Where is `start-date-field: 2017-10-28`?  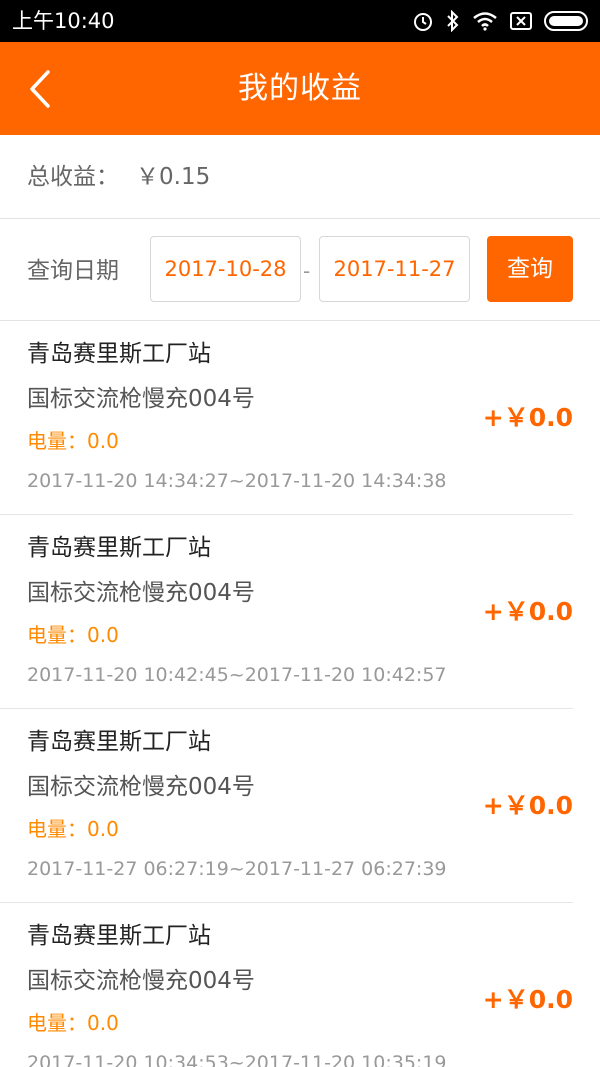
start-date-field: 2017-10-28 is located at coordinates (225, 269).